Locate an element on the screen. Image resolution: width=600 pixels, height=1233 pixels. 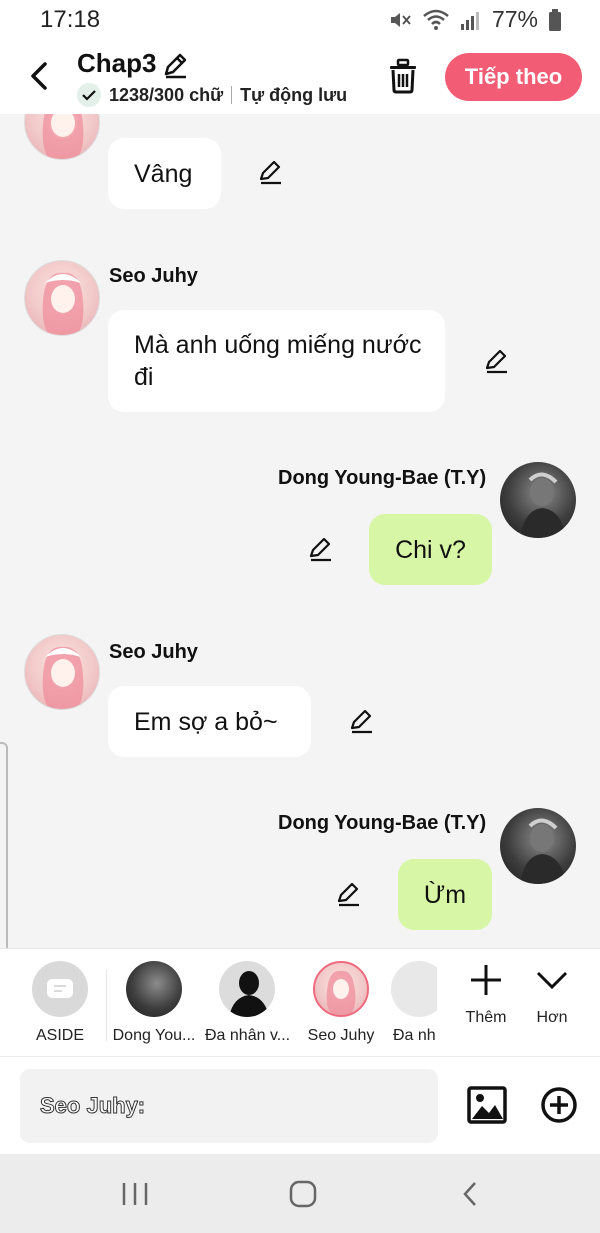
more-characters-button: Hơn is located at coordinates (552, 995).